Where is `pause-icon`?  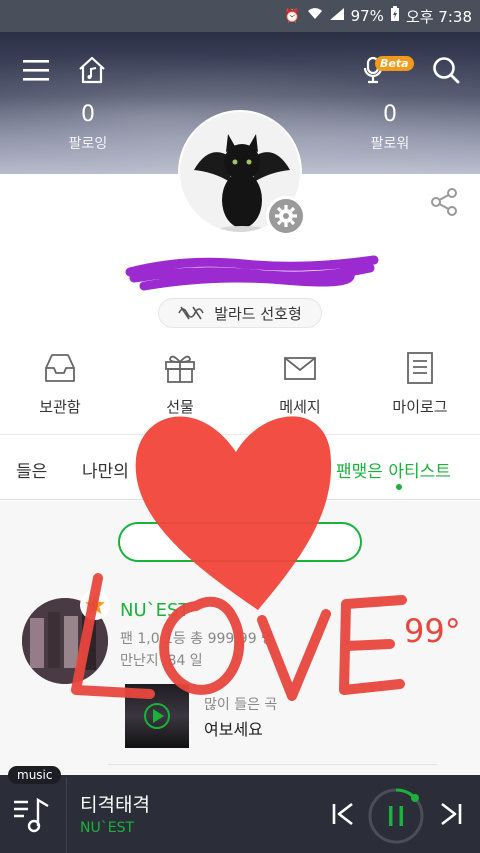 pause-icon is located at coordinates (396, 816).